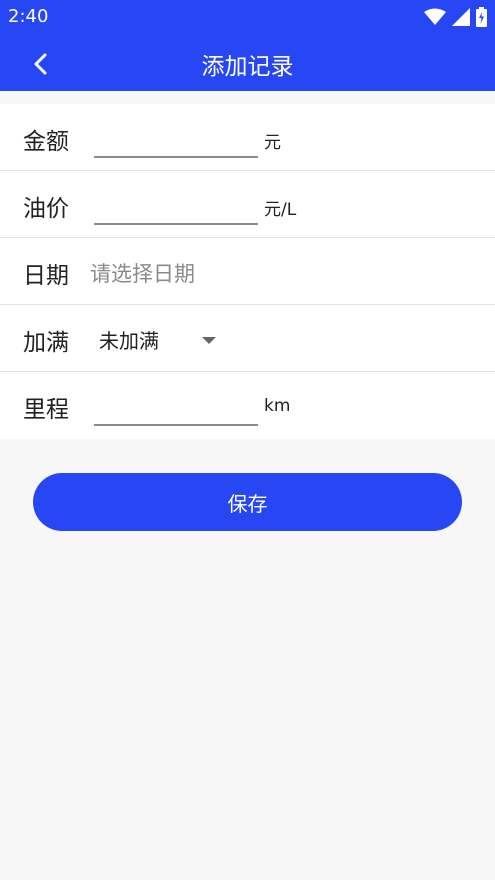  What do you see at coordinates (176, 204) in the screenshot?
I see `price-input` at bounding box center [176, 204].